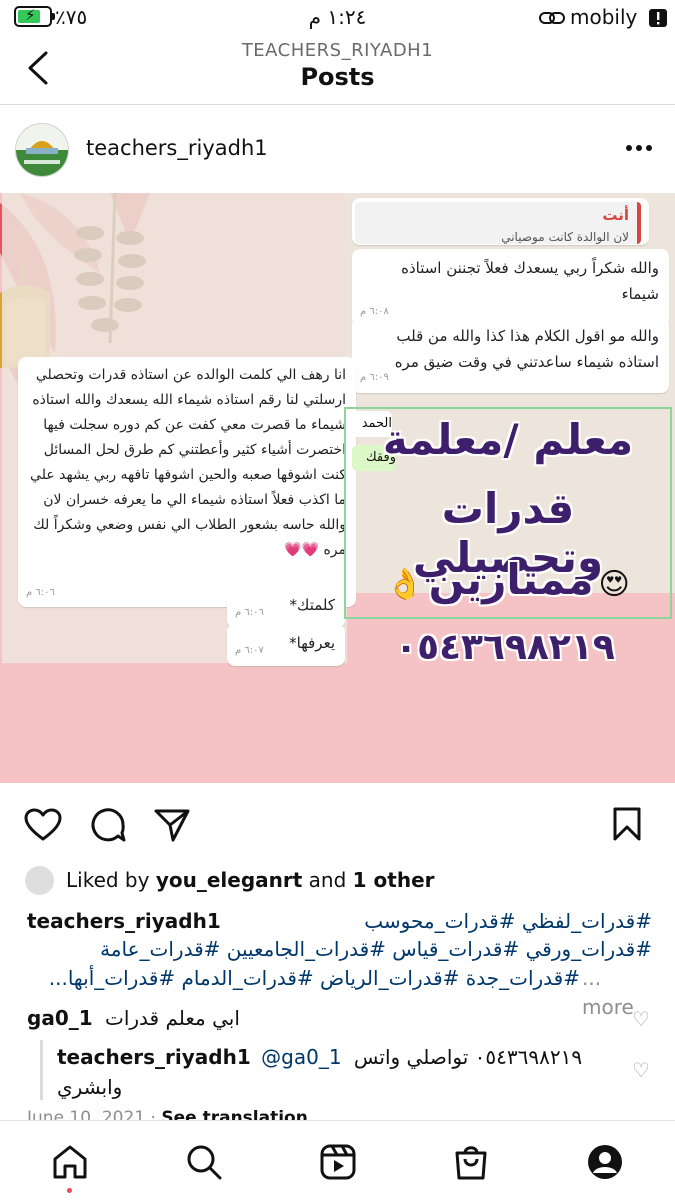  Describe the element at coordinates (317, 1018) in the screenshot. I see `comment-row: ga0_1 ابي معلم قدرات` at that location.